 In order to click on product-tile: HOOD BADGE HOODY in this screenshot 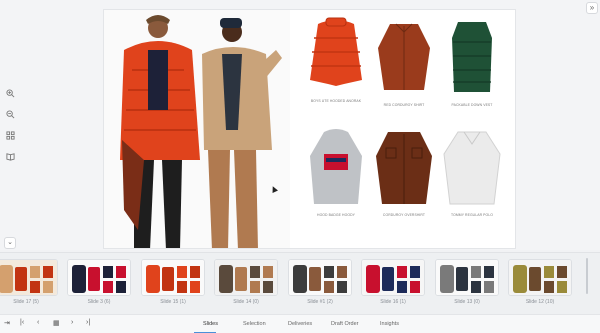, I will do `click(336, 172)`.